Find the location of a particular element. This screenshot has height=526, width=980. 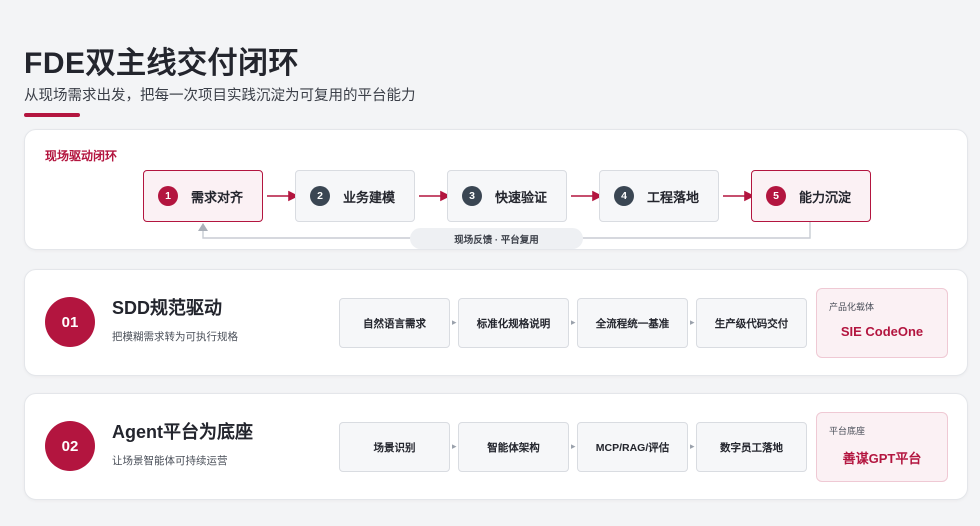

step-label: 能力沉淀 is located at coordinates (825, 197).